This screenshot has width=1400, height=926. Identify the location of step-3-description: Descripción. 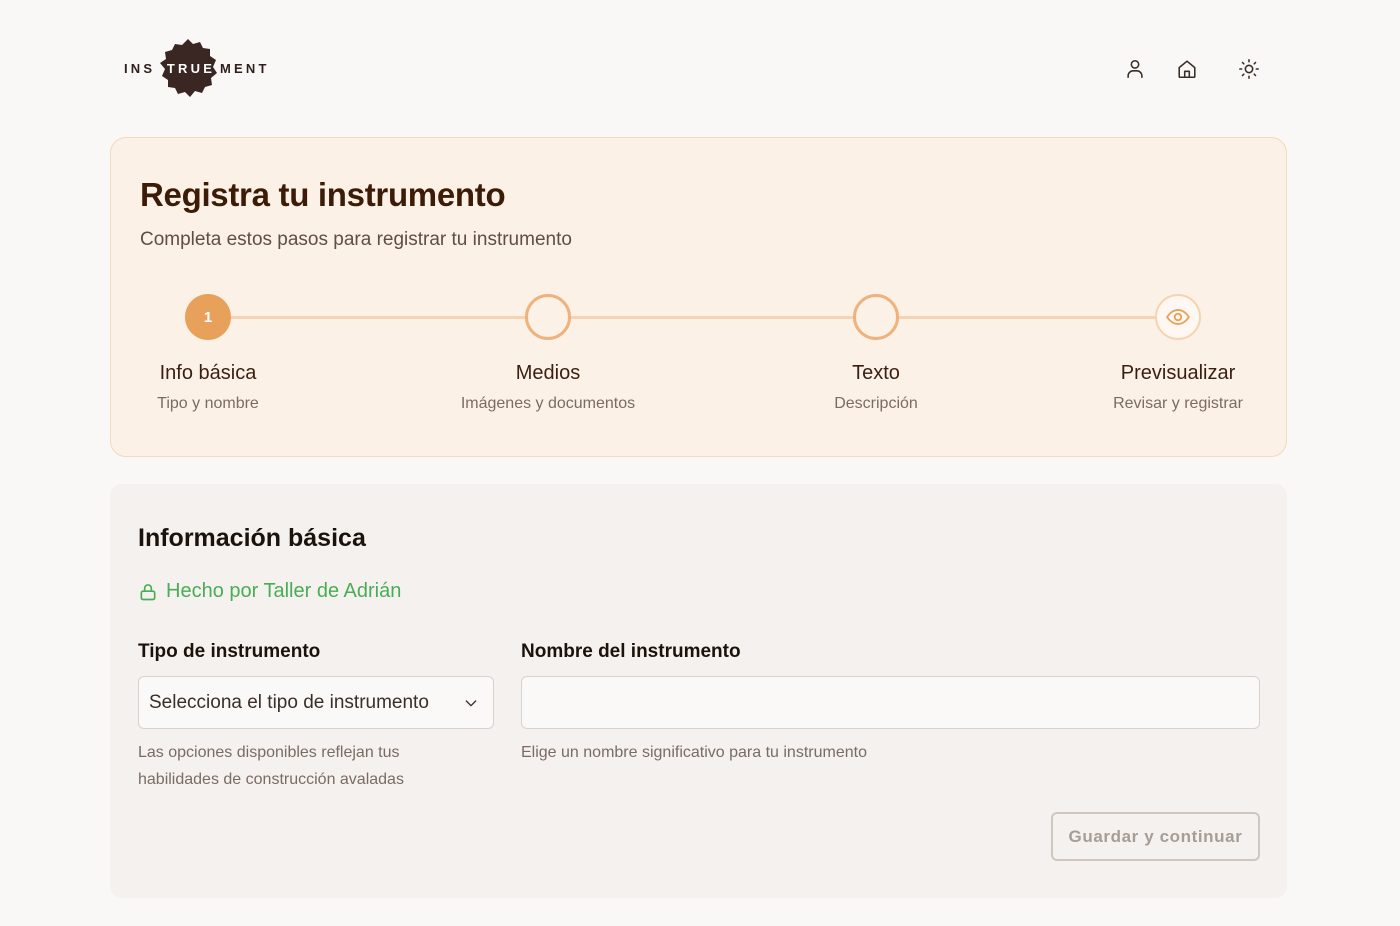
(876, 403).